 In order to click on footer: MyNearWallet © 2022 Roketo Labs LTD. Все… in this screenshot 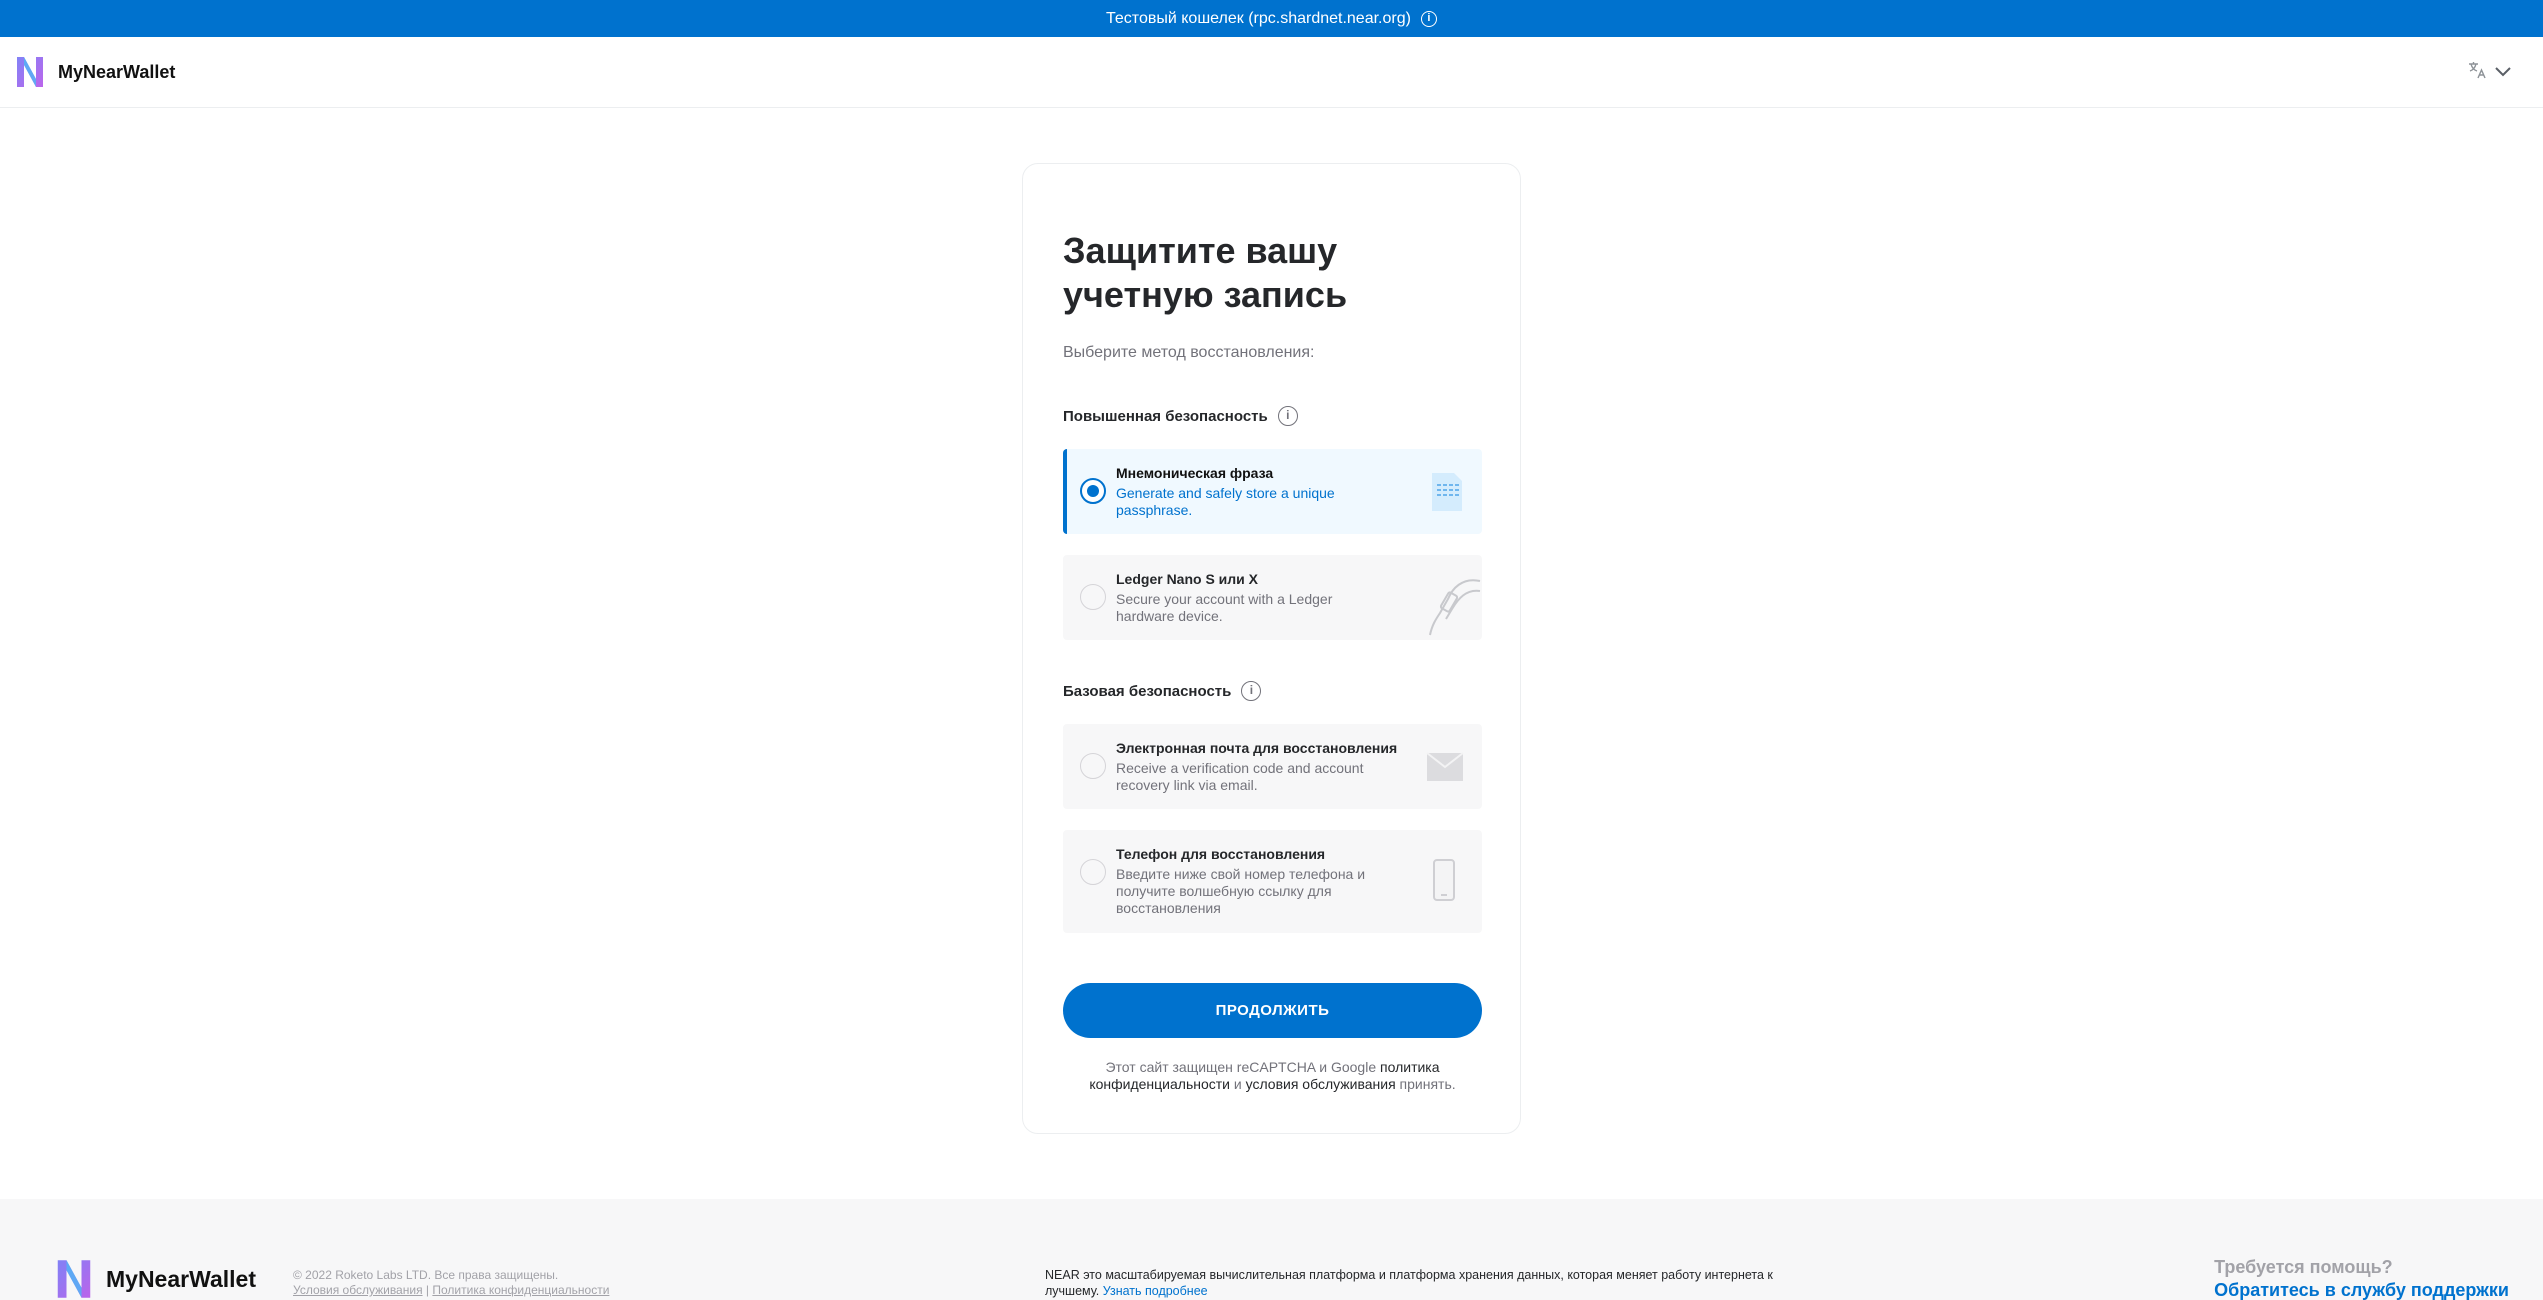, I will do `click(1271, 1249)`.